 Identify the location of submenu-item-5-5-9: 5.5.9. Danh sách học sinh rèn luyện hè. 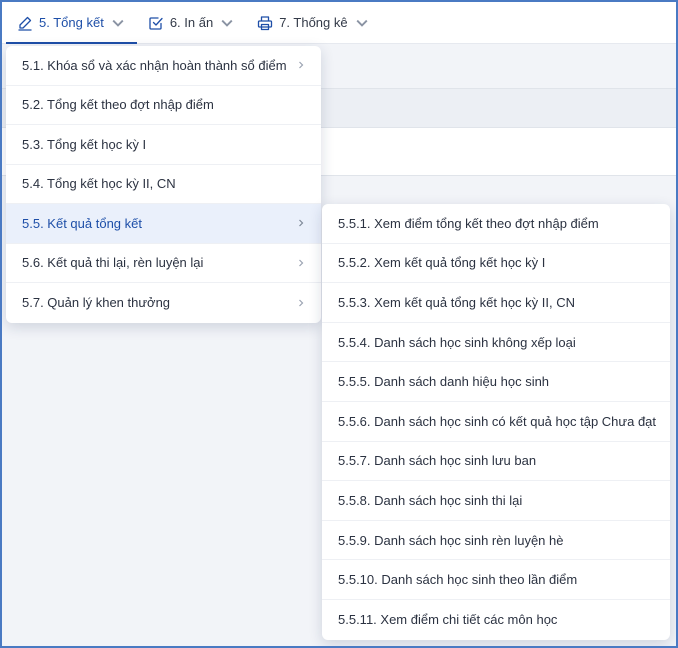
(496, 541).